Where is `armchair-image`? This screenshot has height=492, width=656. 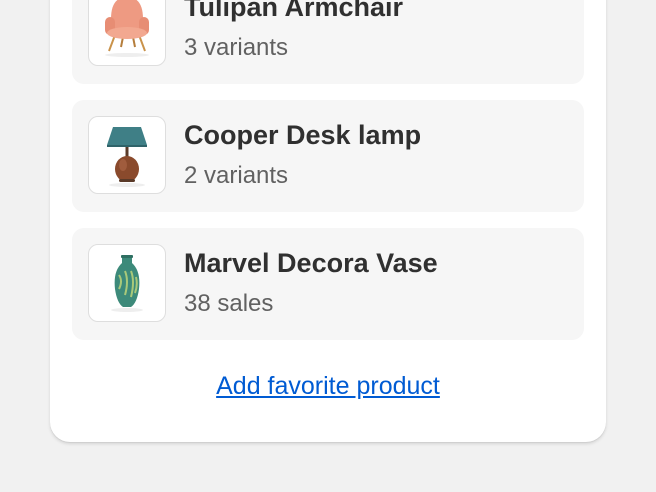
armchair-image is located at coordinates (127, 33).